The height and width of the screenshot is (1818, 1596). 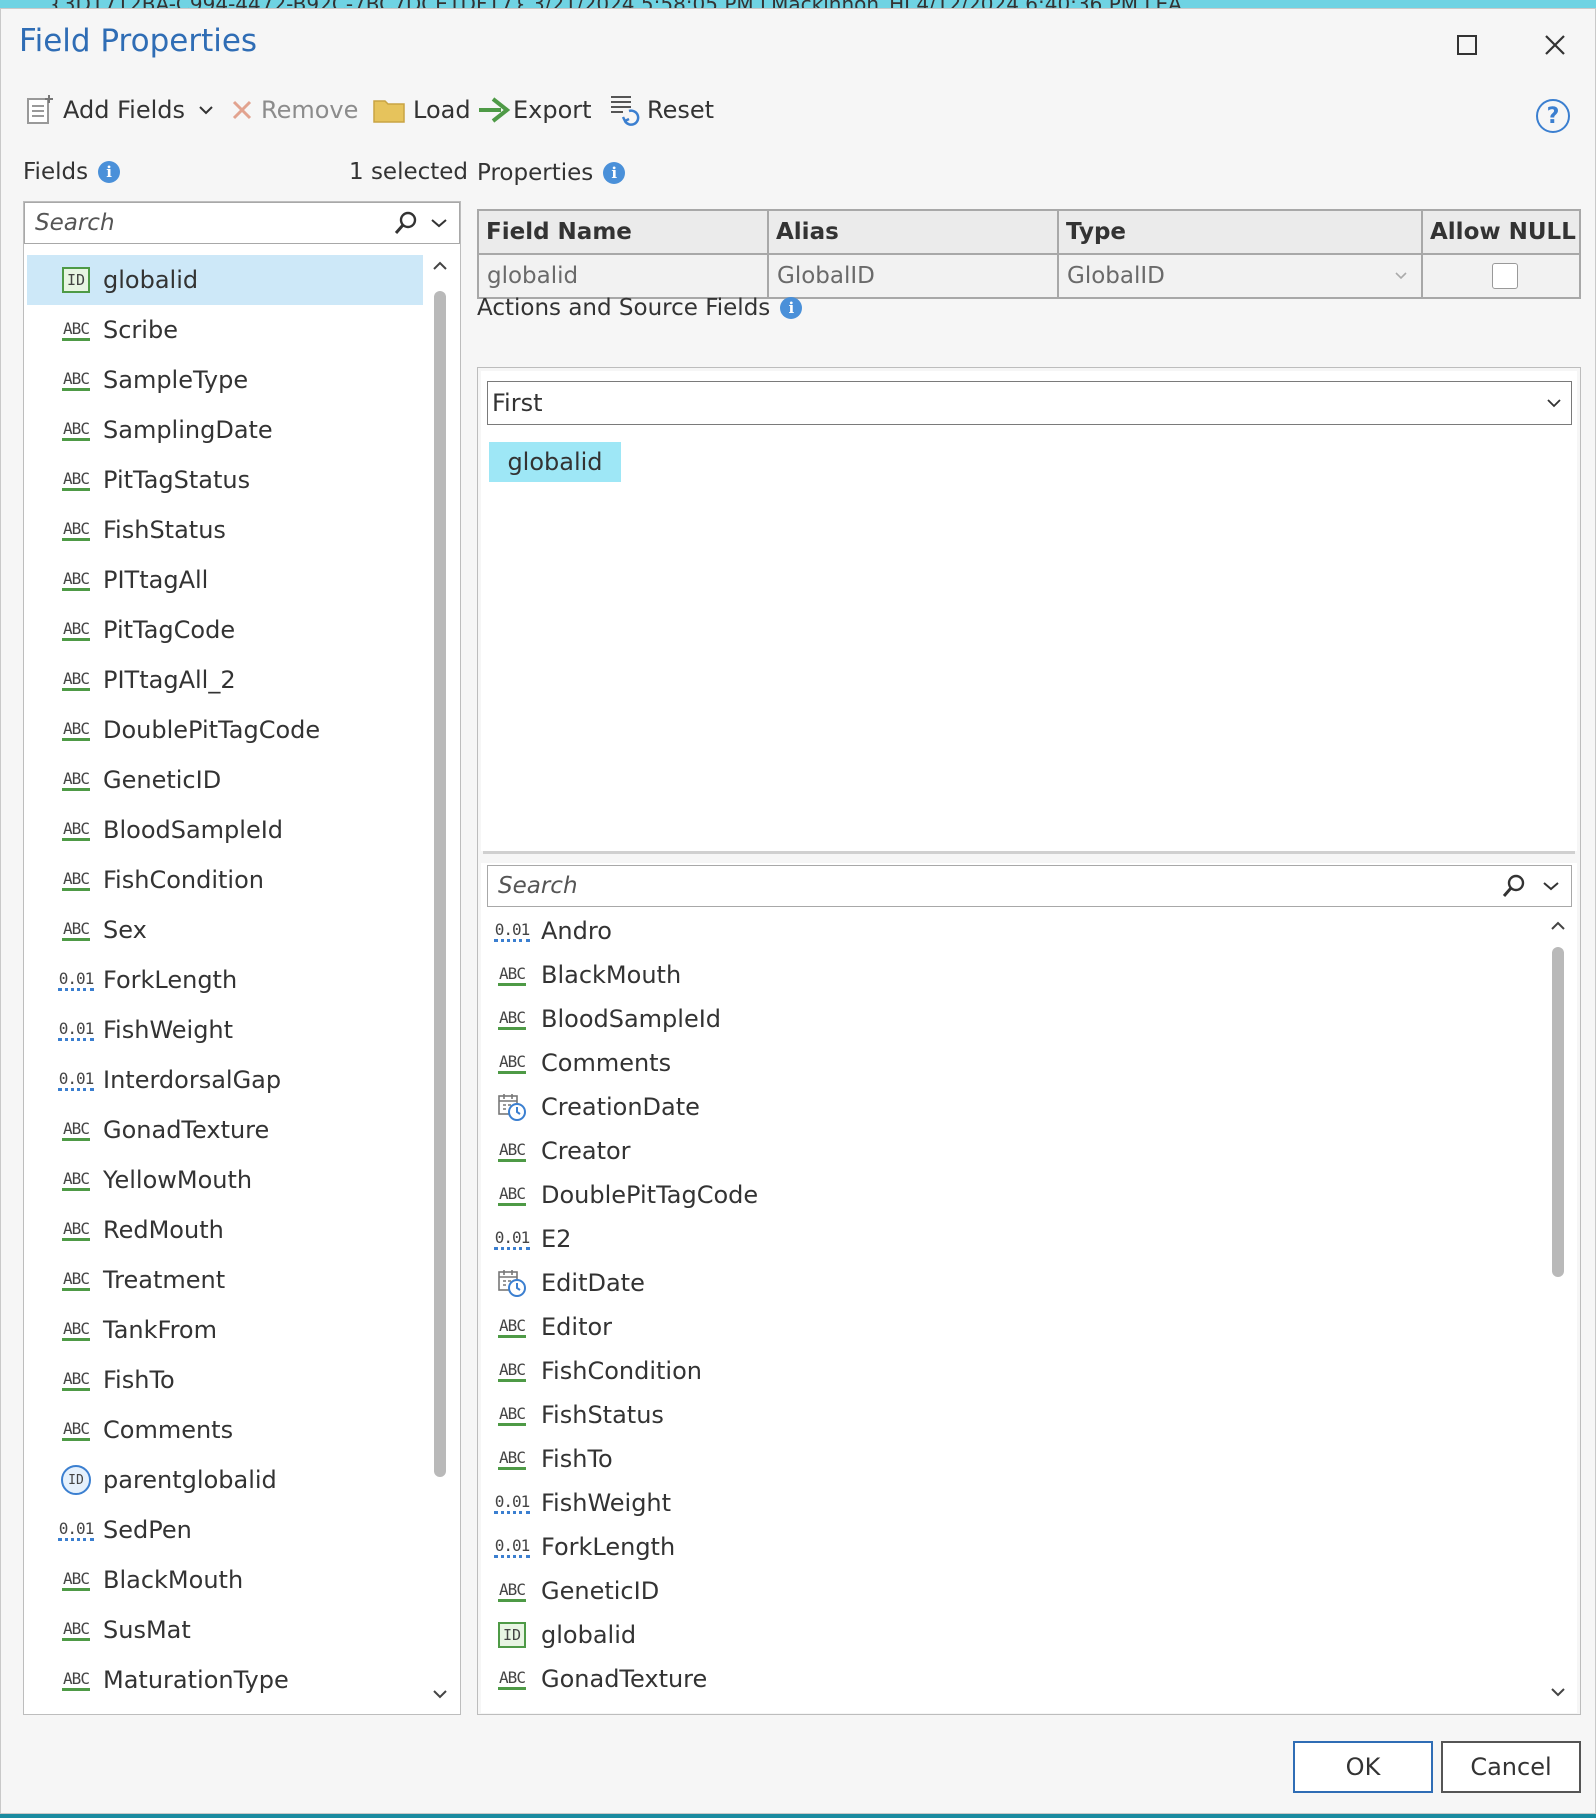 What do you see at coordinates (225, 980) in the screenshot?
I see `field-list-item: 0.01 ForkLength` at bounding box center [225, 980].